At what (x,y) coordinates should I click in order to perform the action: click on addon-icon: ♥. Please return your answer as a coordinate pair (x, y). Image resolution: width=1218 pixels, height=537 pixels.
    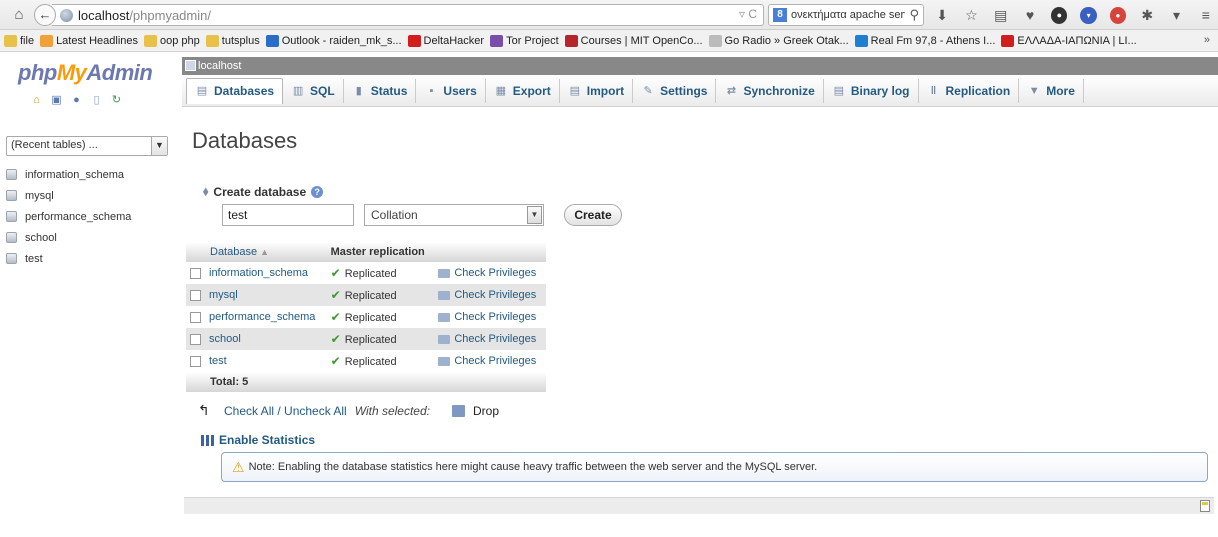
    Looking at the image, I should click on (1030, 15).